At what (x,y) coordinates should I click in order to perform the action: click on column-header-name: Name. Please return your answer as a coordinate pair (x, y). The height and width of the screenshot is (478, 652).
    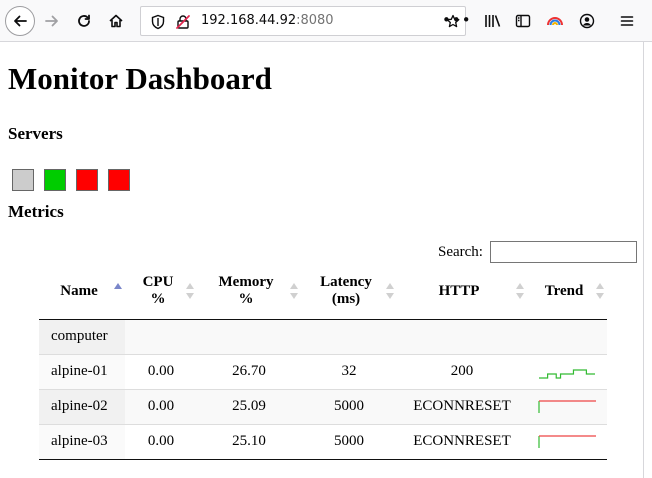
    Looking at the image, I should click on (82, 292).